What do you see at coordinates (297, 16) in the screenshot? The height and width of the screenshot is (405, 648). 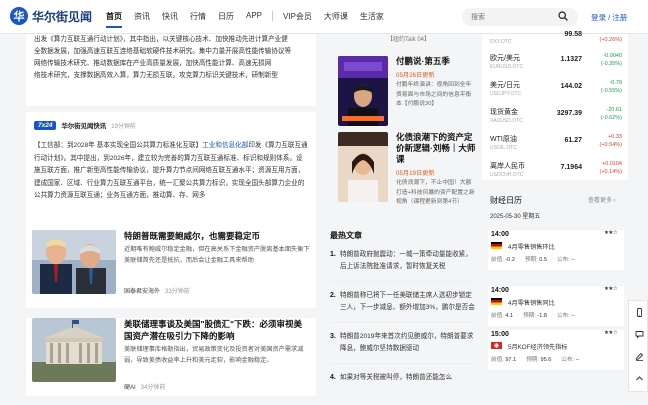 I see `nav-vip: VIP会员` at bounding box center [297, 16].